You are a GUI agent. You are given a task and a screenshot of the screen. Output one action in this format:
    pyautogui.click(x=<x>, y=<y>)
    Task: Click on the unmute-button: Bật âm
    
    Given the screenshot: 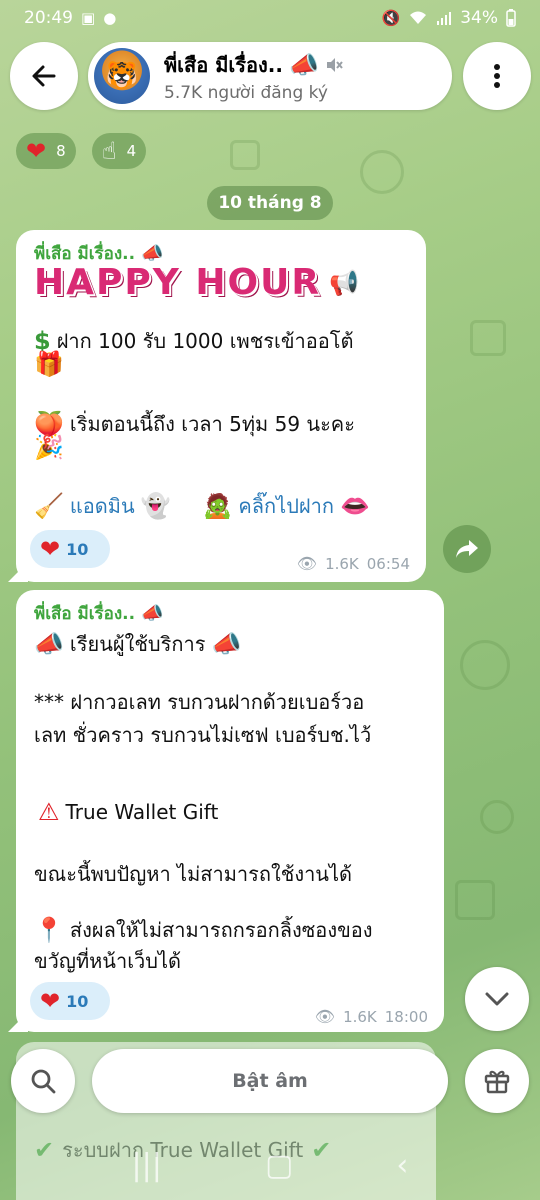 What is the action you would take?
    pyautogui.click(x=270, y=1081)
    